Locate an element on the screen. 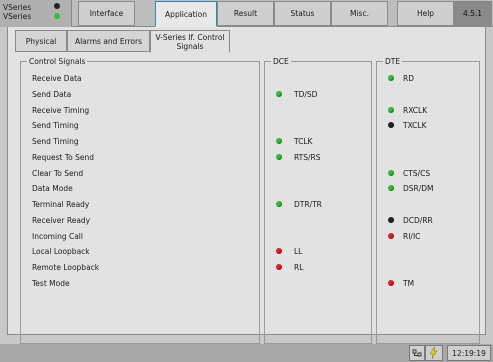 The height and width of the screenshot is (362, 493). dte-signal-label: DSR/DM is located at coordinates (418, 189).